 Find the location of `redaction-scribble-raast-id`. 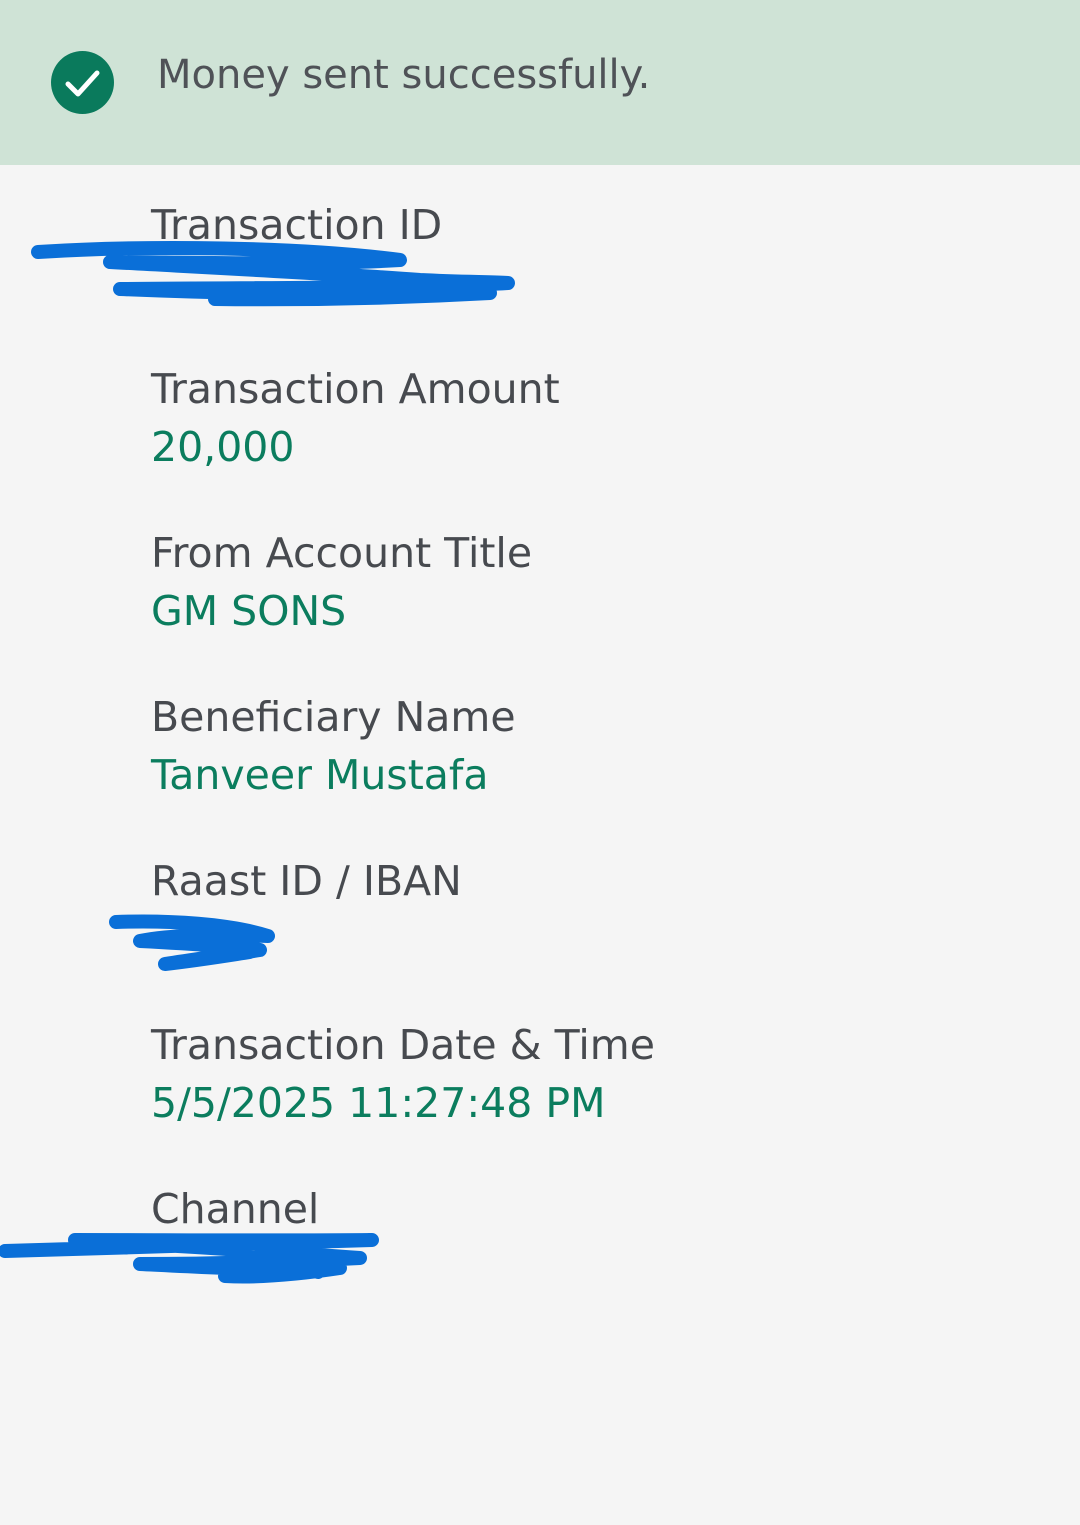

redaction-scribble-raast-id is located at coordinates (192, 942).